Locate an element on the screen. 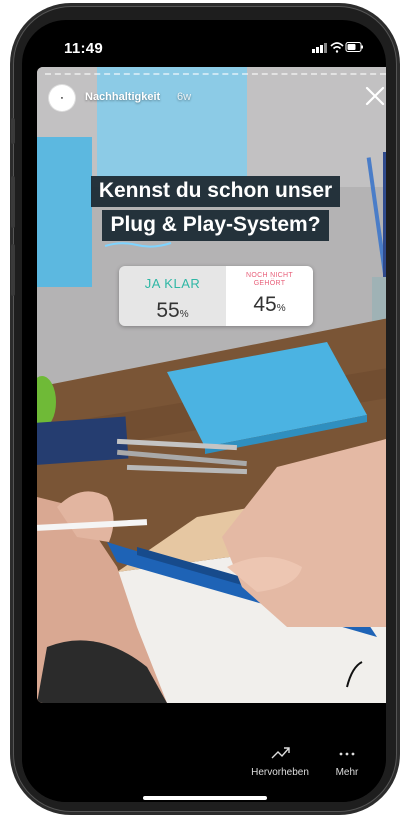 The height and width of the screenshot is (818, 401). story-bottom-bar: Hervorheben Mehr is located at coordinates (204, 752).